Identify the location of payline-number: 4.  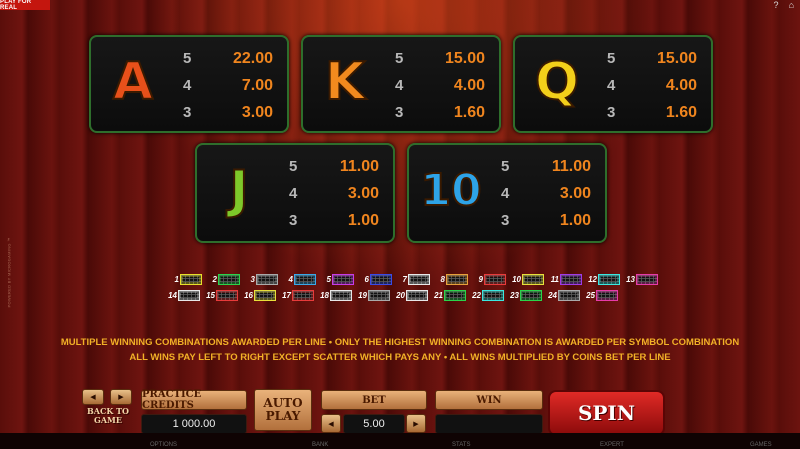
(290, 279).